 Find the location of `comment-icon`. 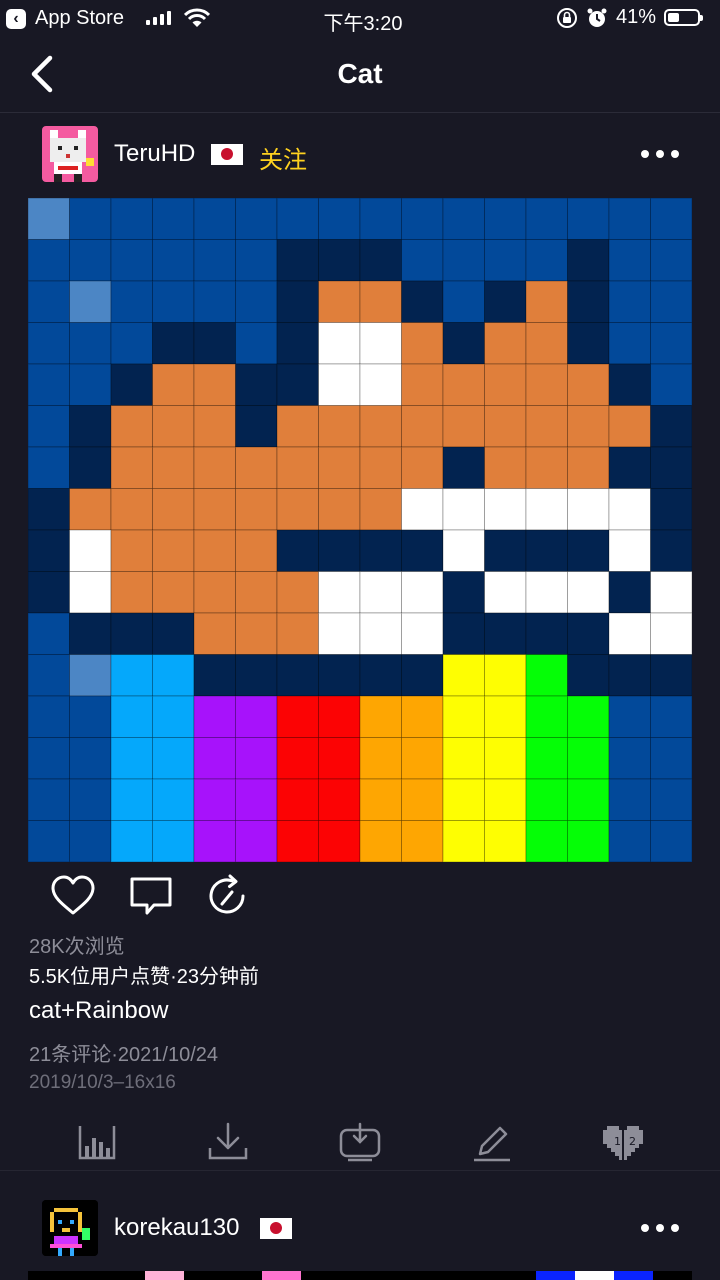

comment-icon is located at coordinates (151, 896).